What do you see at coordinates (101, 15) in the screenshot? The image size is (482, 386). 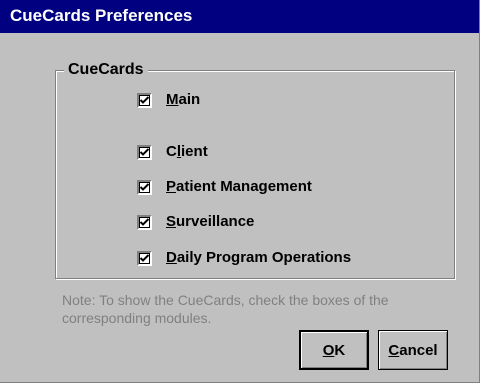 I see `window-title: CueCards Preferences` at bounding box center [101, 15].